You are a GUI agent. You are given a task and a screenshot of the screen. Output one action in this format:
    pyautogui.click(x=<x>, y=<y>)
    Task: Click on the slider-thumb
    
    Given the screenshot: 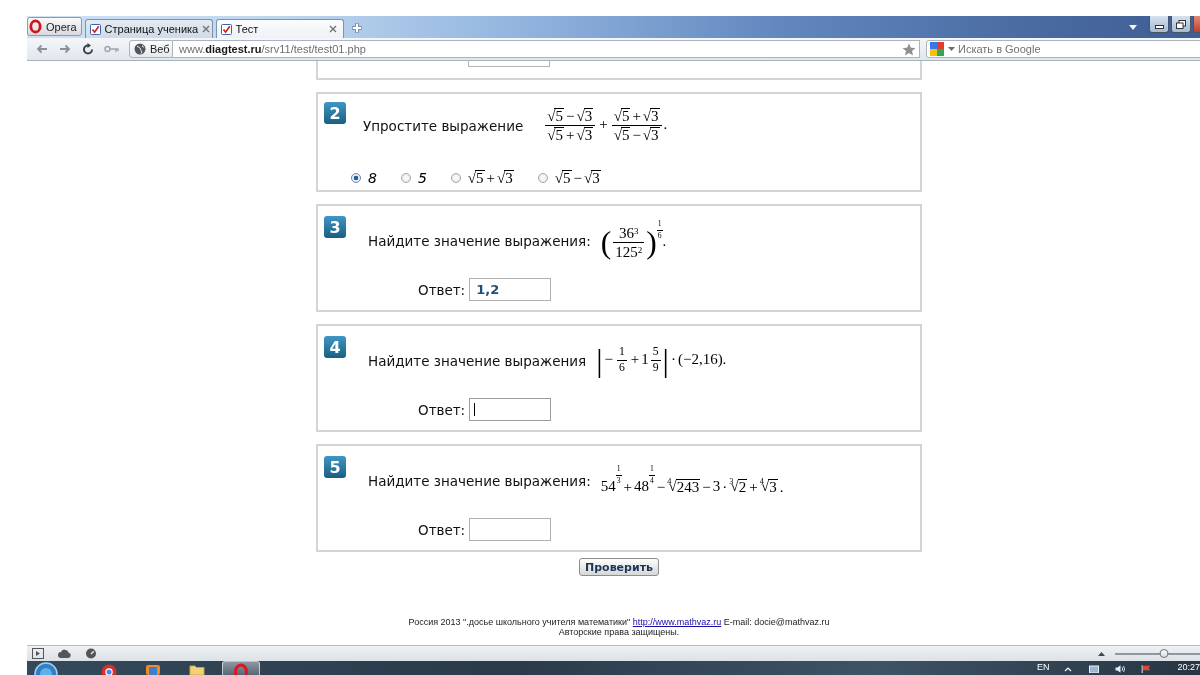 What is the action you would take?
    pyautogui.click(x=1164, y=653)
    